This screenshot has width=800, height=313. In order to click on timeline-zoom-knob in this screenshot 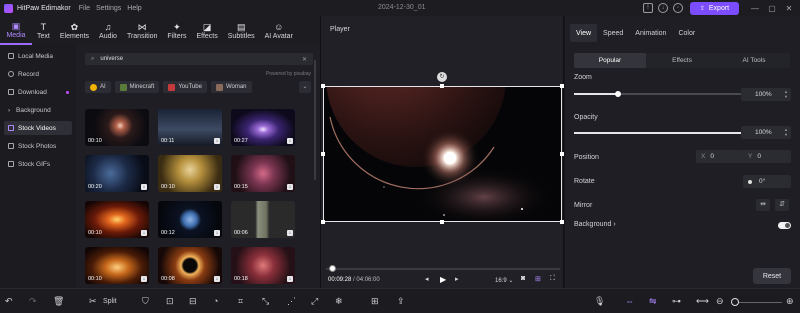, I will do `click(735, 302)`.